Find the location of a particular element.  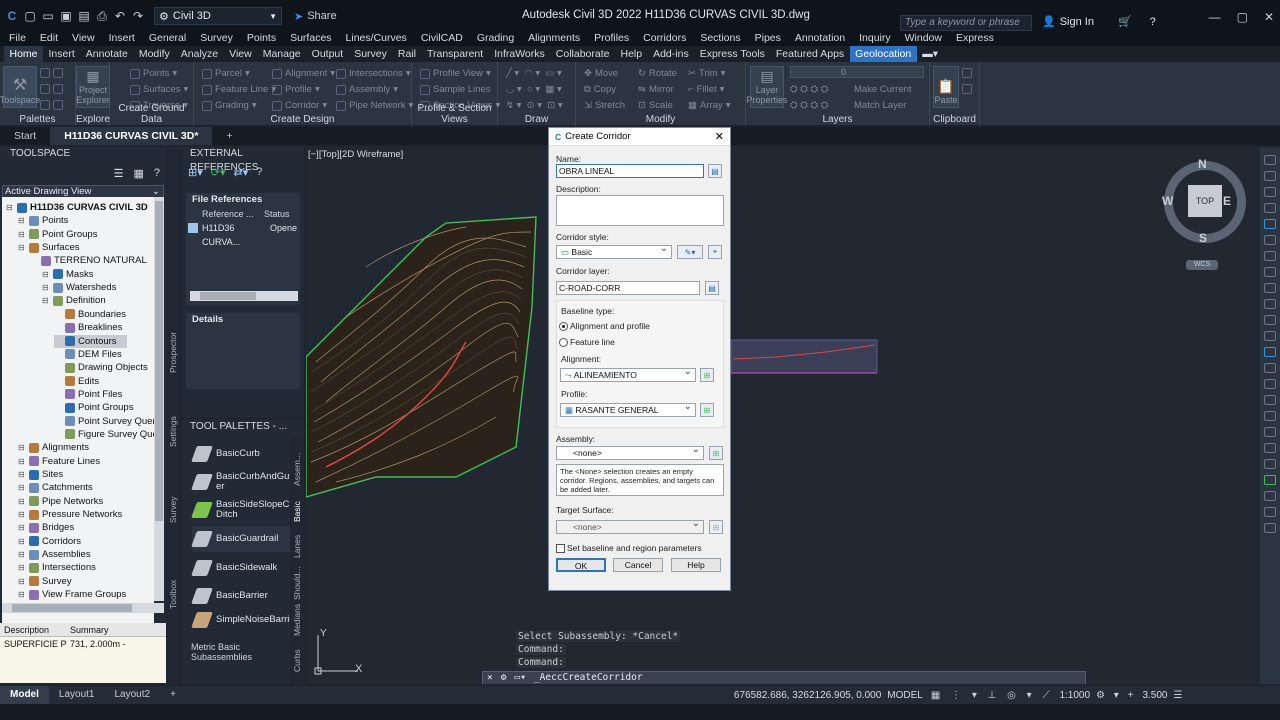

menu-civilcad: CivilCAD is located at coordinates (442, 39).